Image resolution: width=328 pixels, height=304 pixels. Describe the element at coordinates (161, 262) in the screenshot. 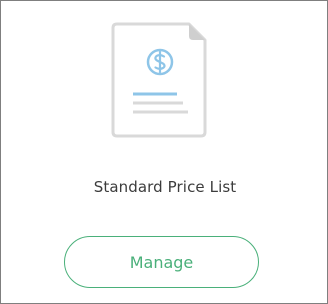

I see `manage-button: Manage` at that location.